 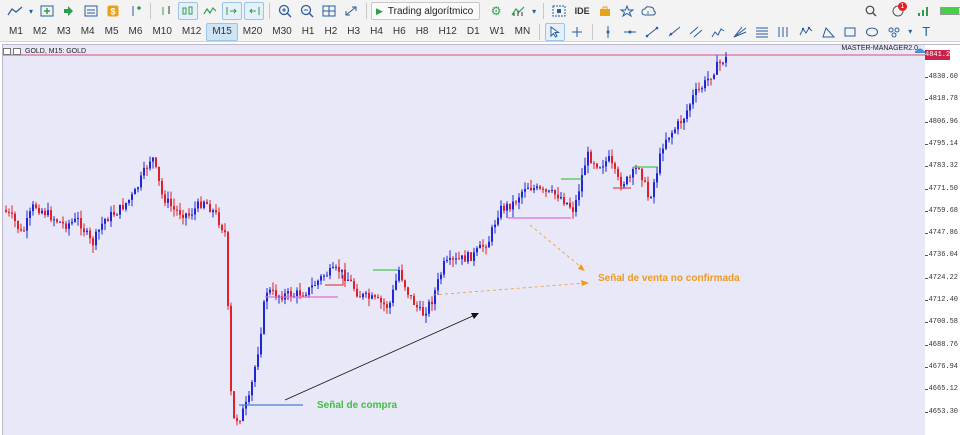 I want to click on vps-cloud-icon, so click(x=649, y=11).